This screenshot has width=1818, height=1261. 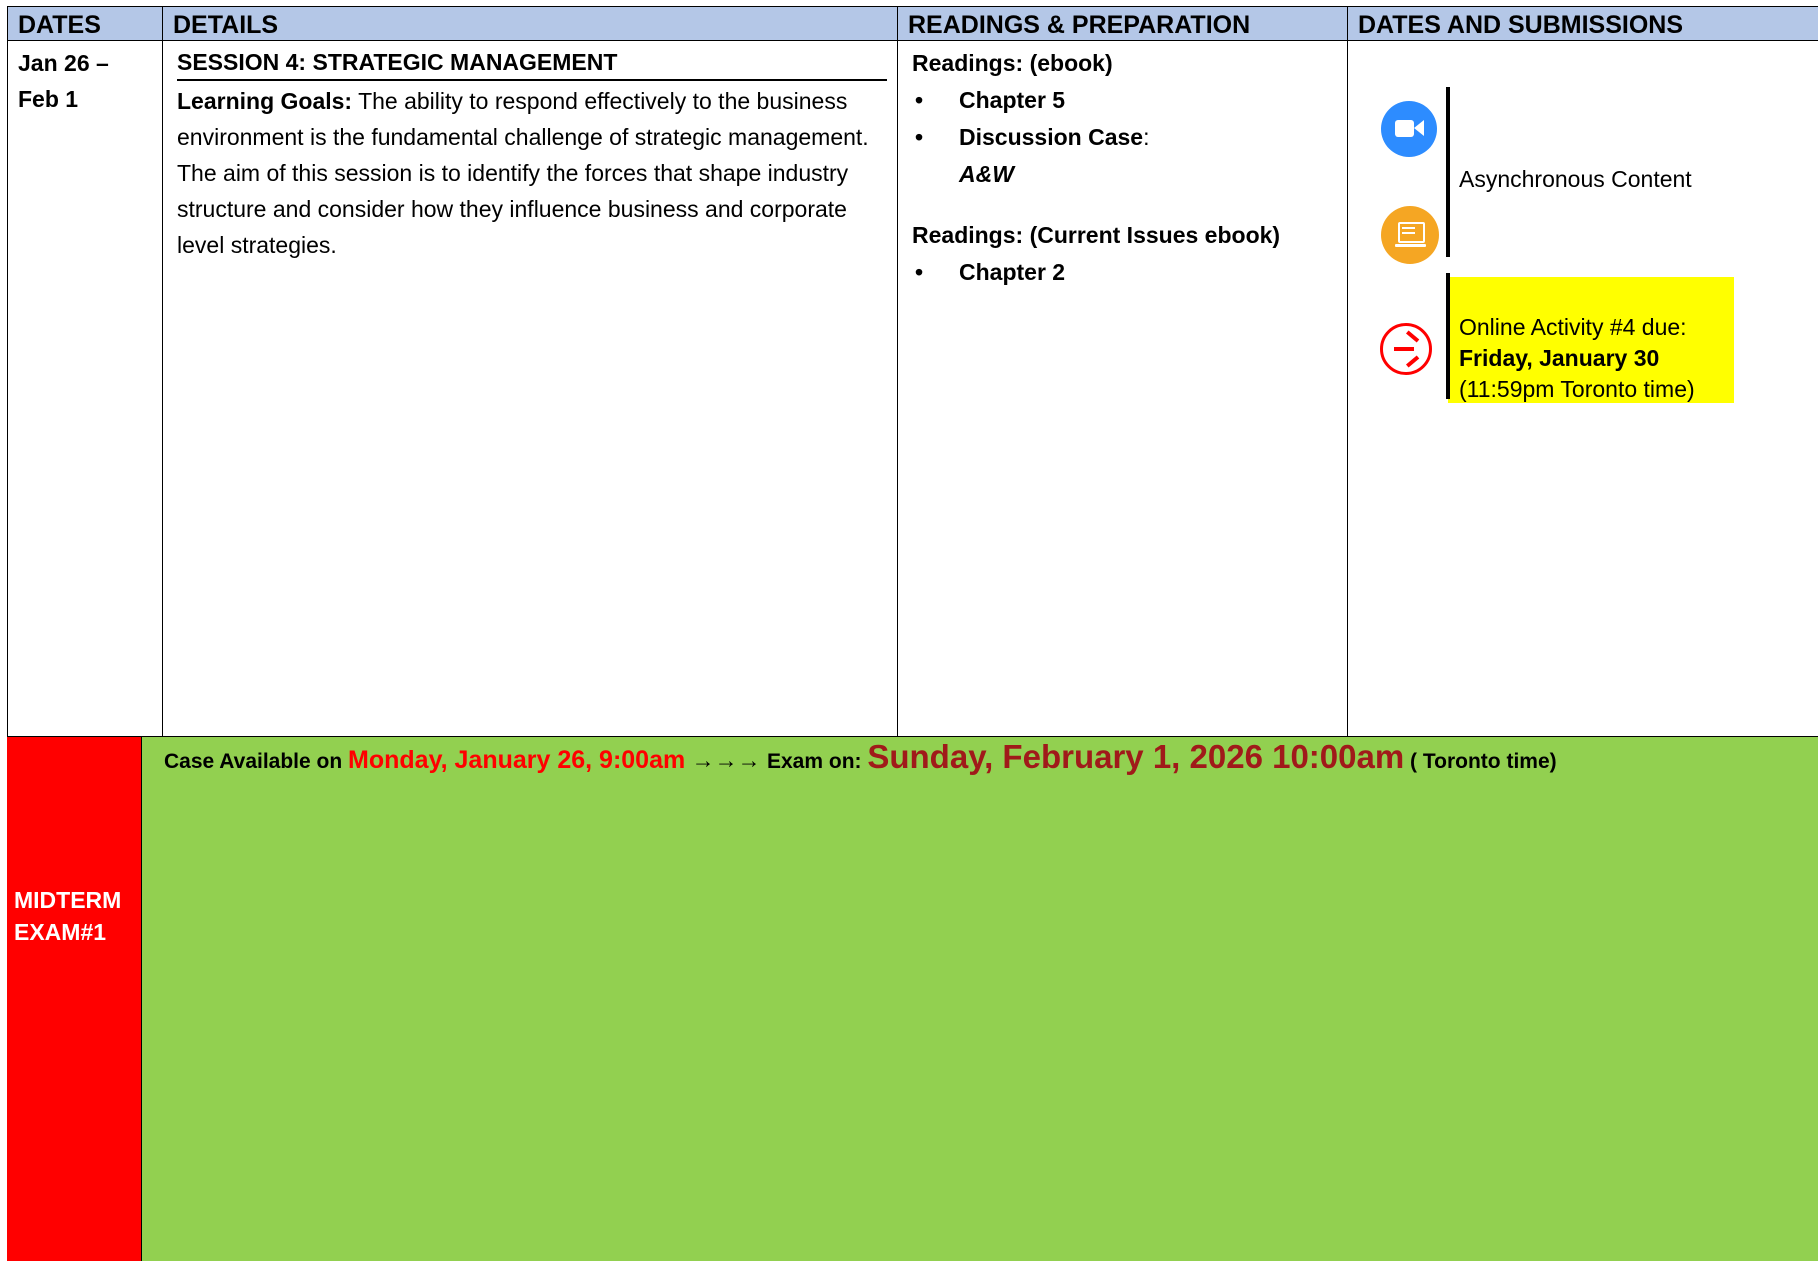 I want to click on reading-item-discussion-case: Discussion Case:, so click(x=1124, y=137).